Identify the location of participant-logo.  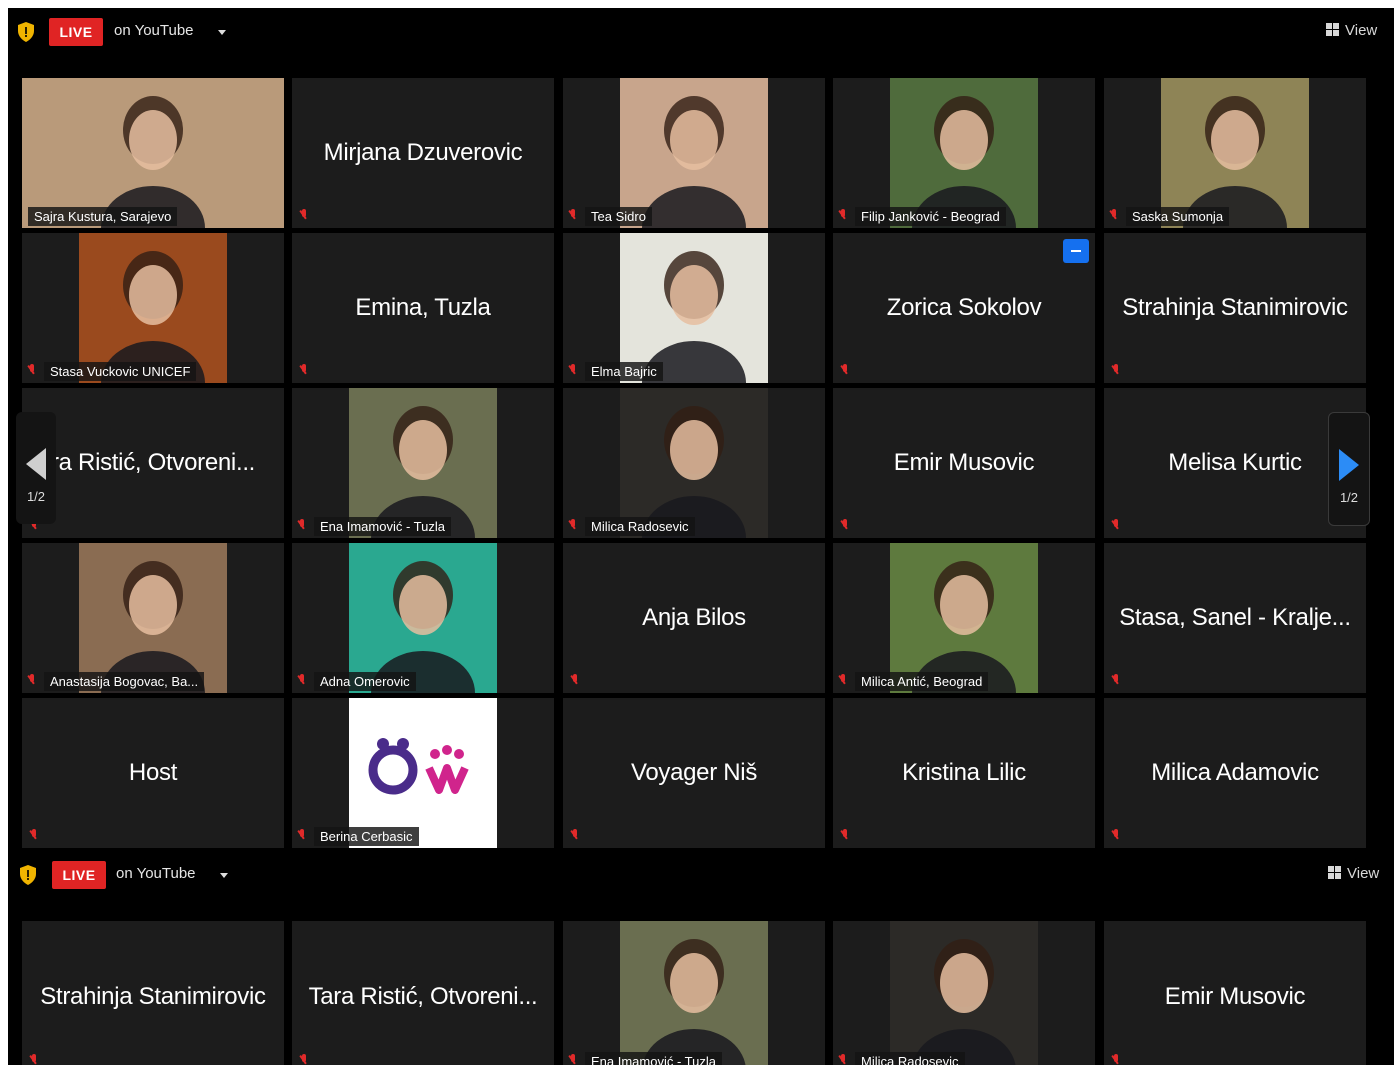
(423, 773).